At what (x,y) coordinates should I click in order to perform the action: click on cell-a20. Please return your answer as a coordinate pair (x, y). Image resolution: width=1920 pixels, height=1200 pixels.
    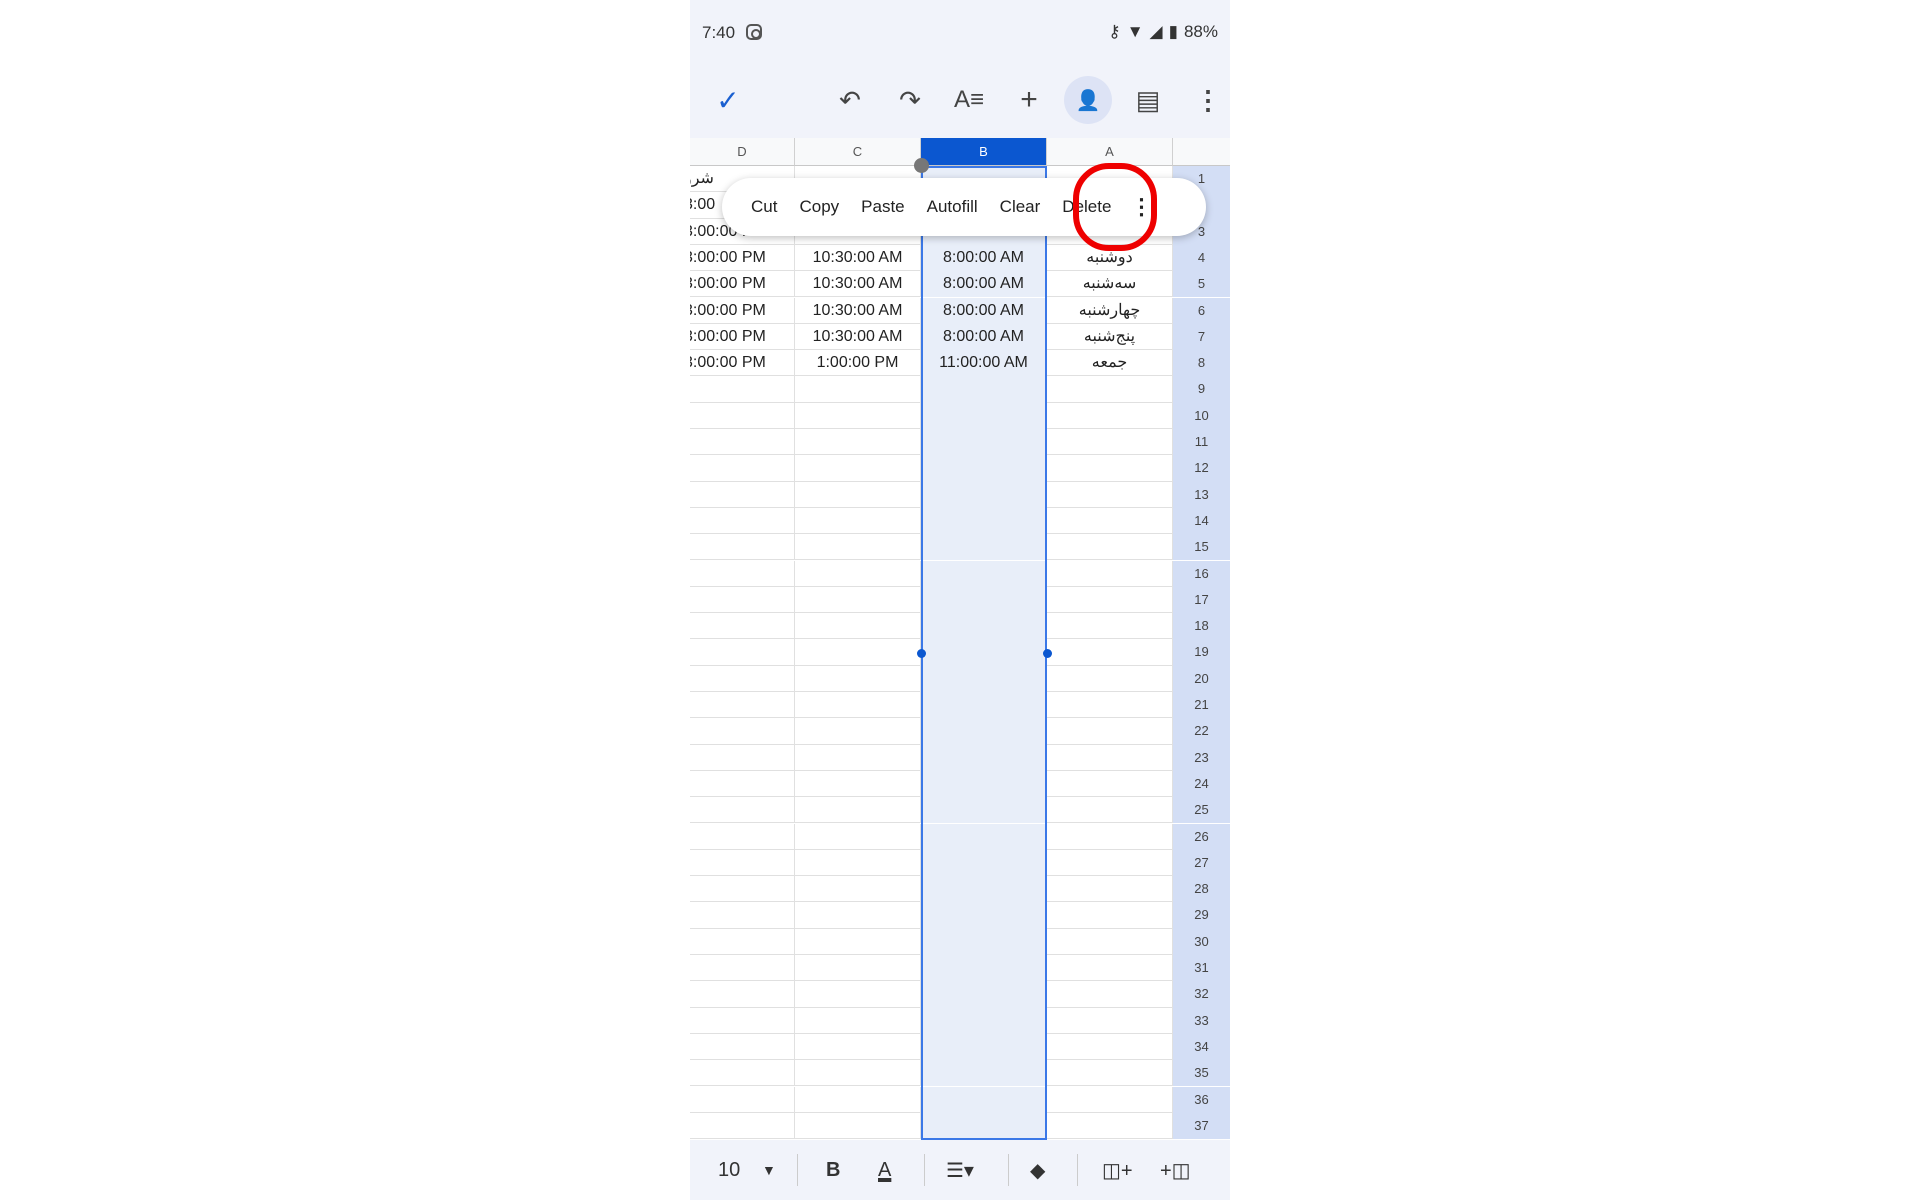
    Looking at the image, I should click on (1110, 678).